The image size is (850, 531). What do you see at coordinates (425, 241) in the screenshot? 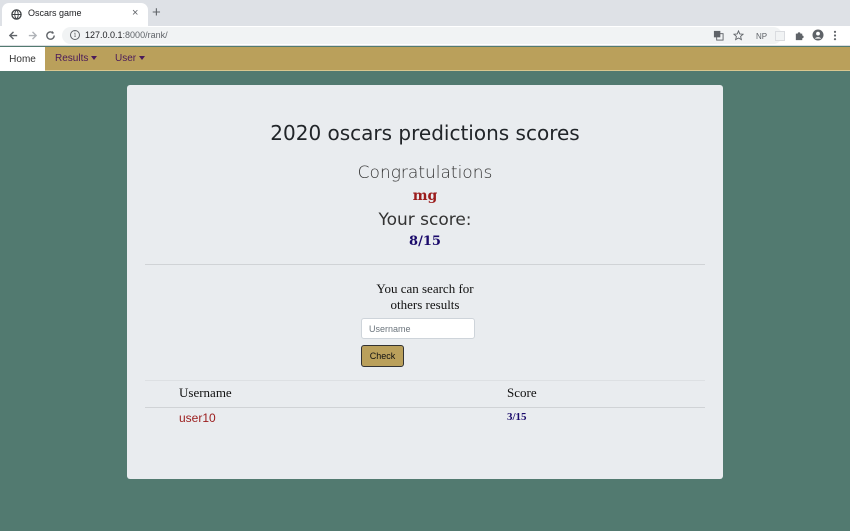
I see `your-score-value: 8/15` at bounding box center [425, 241].